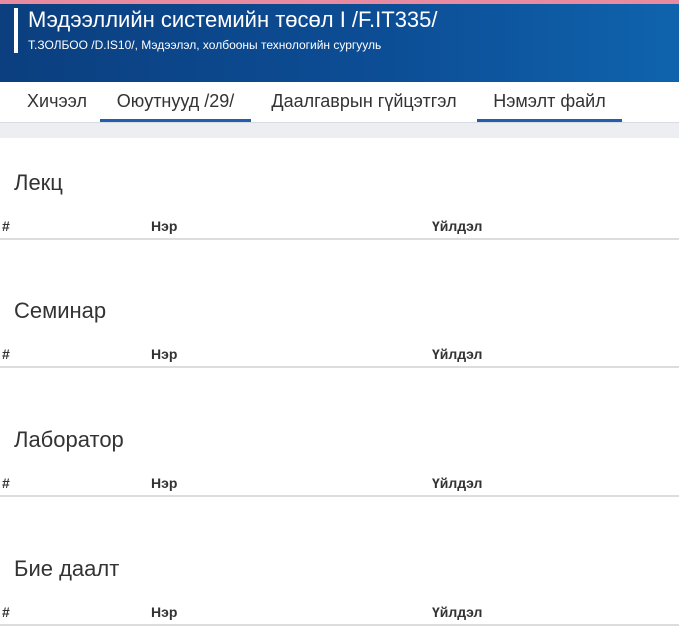  I want to click on section-title: Семинар, so click(60, 310).